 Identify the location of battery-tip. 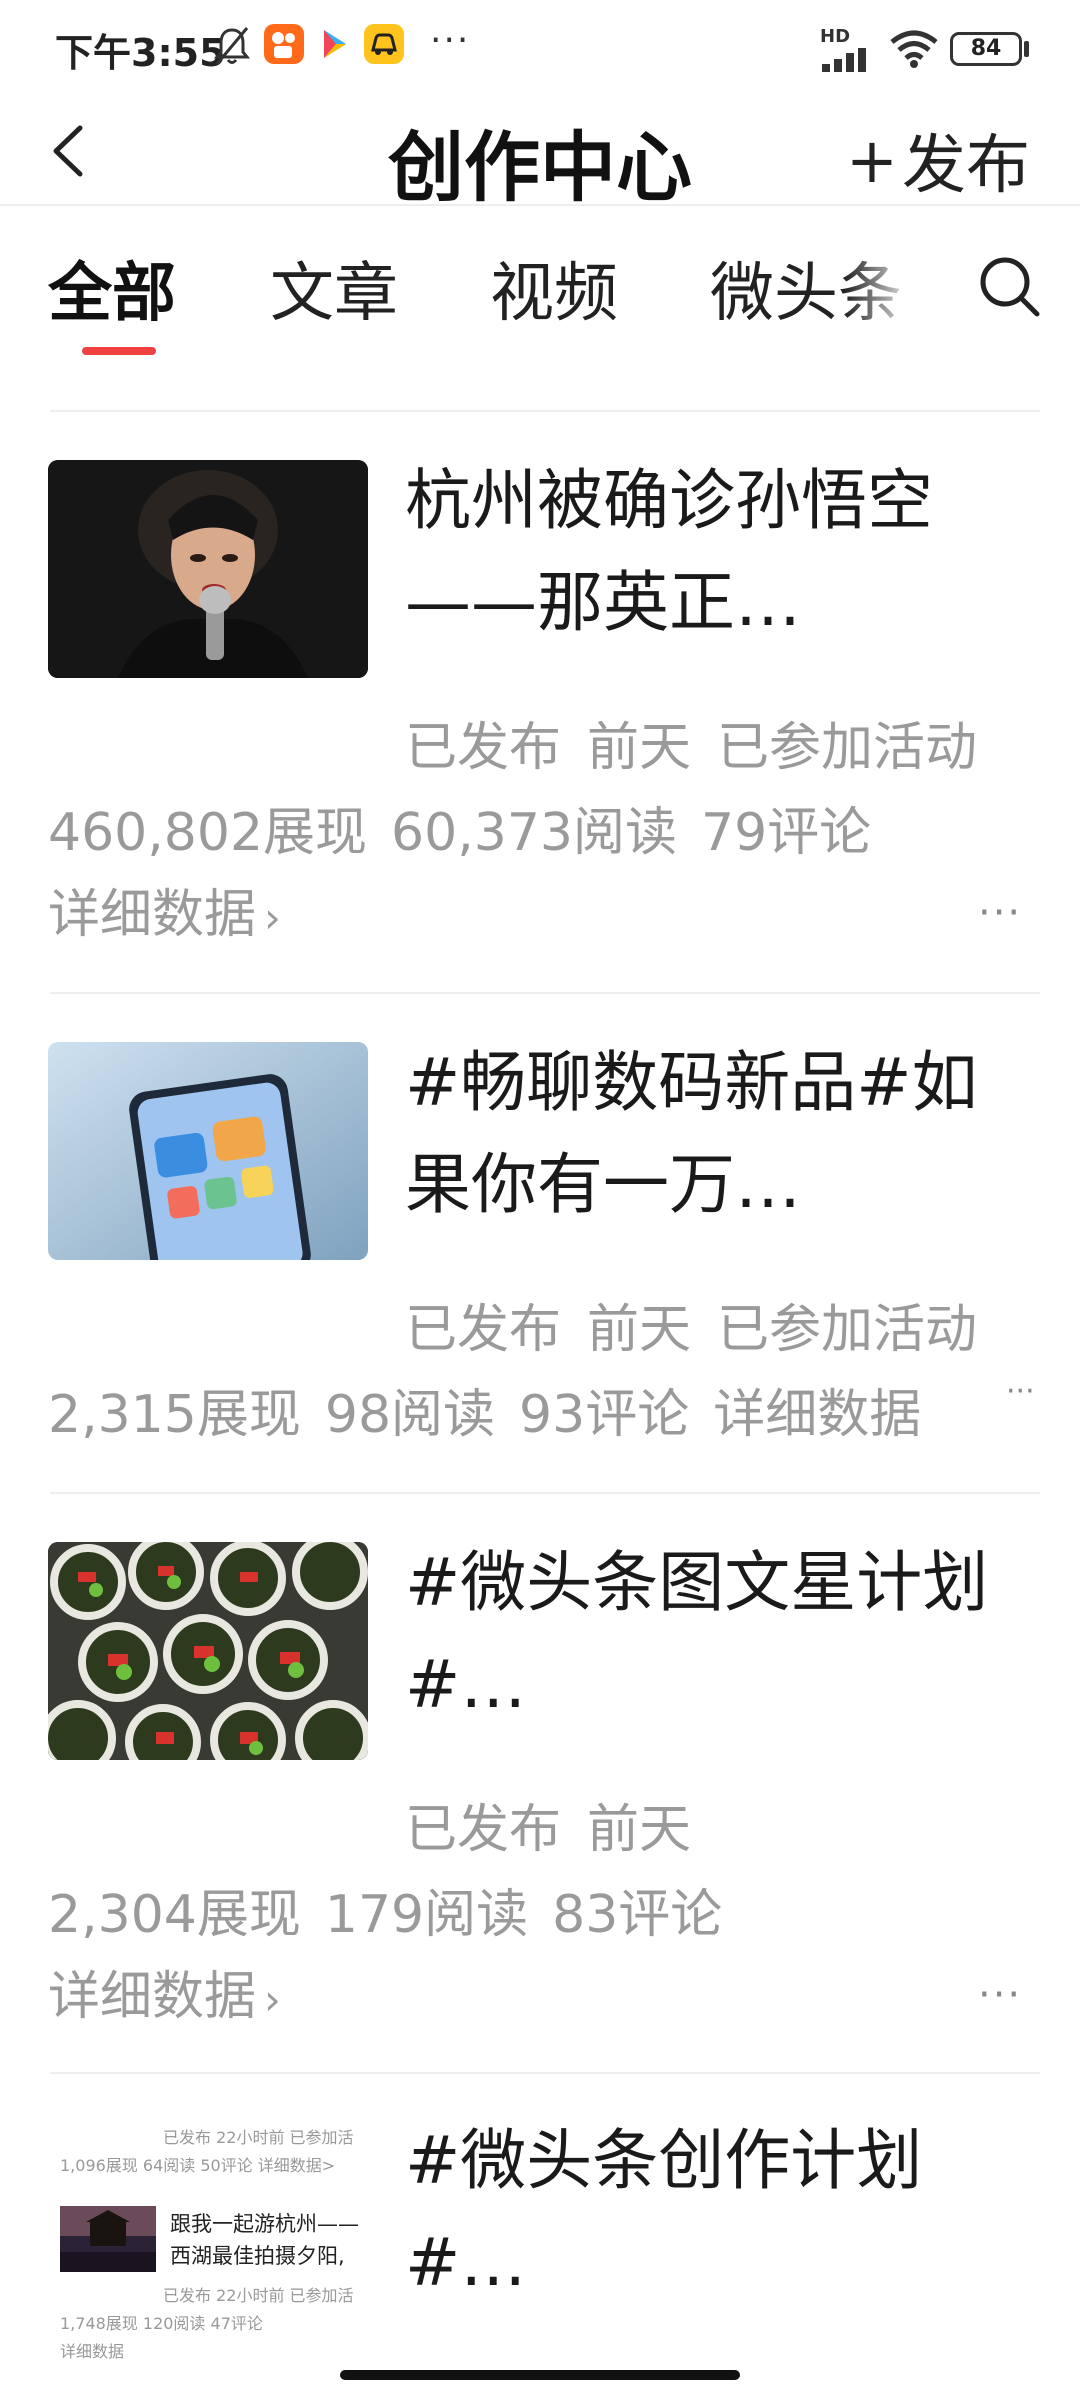
(1026, 49).